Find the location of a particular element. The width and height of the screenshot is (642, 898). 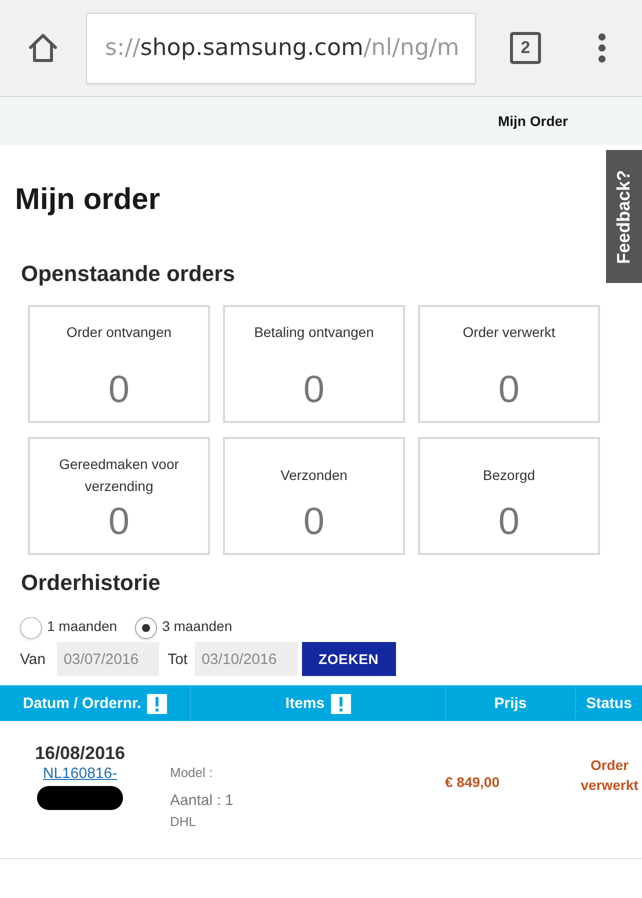

order-price: € 849,00 is located at coordinates (472, 782).